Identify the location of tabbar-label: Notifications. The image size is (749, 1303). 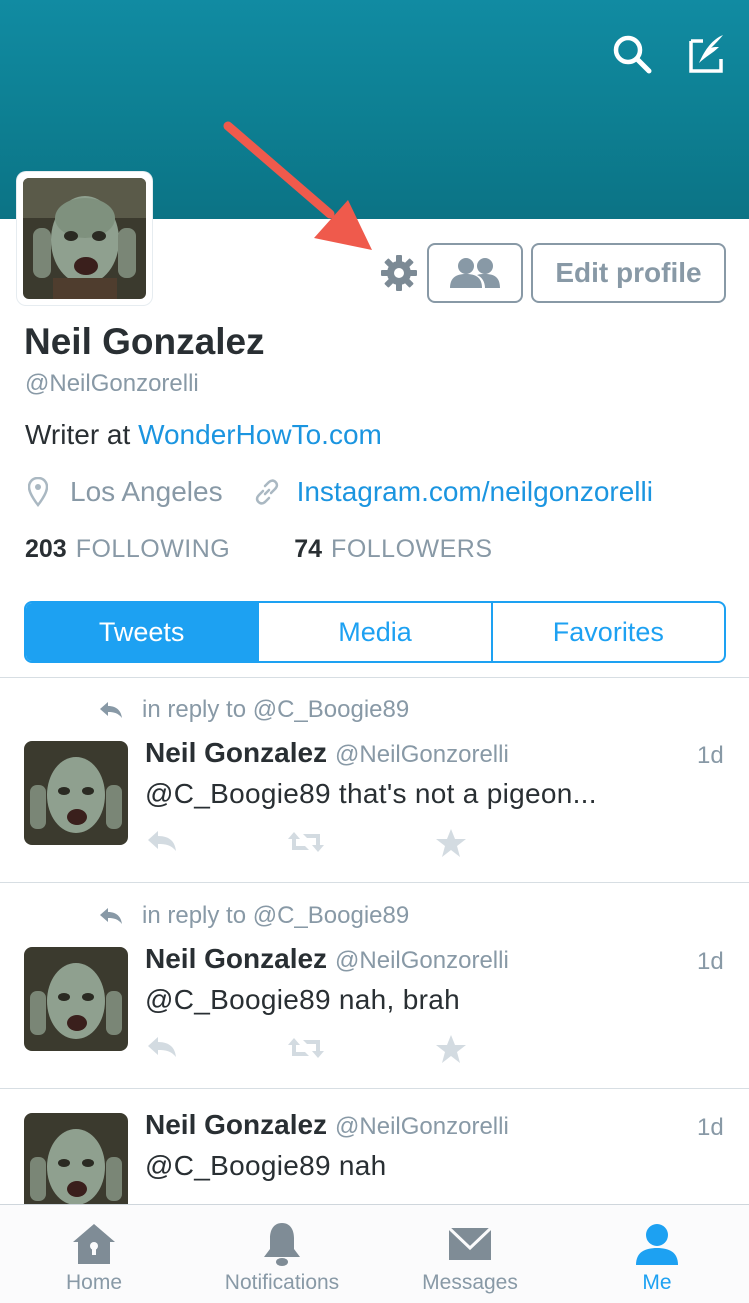
(282, 1282).